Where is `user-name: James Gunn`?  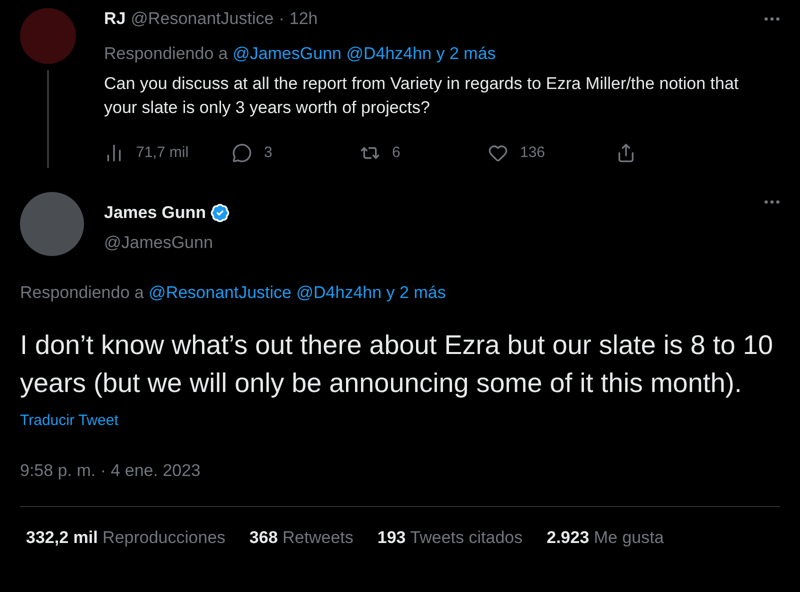 user-name: James Gunn is located at coordinates (155, 213).